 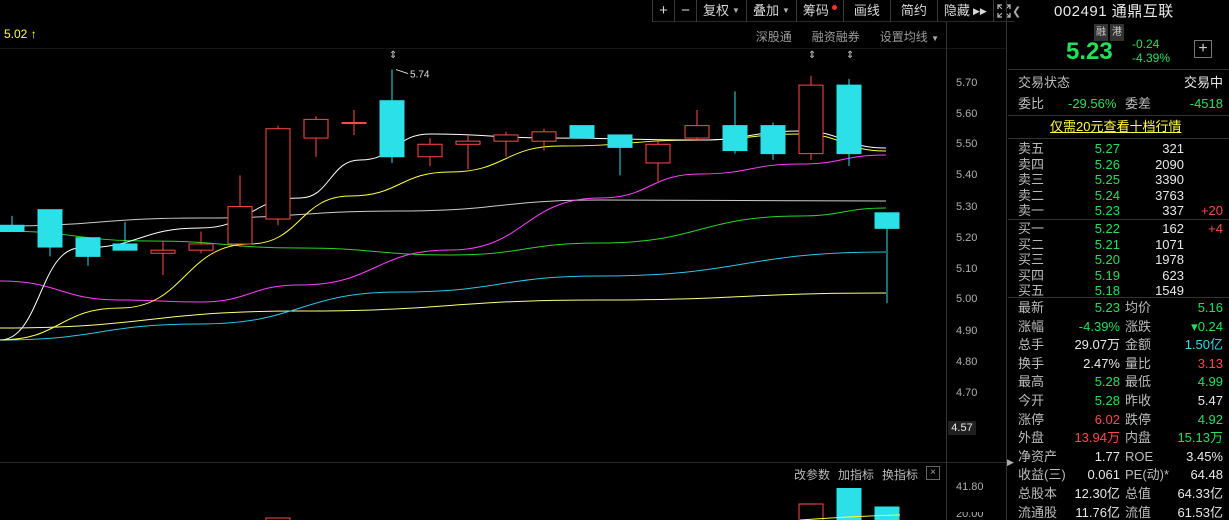 I want to click on stat-label: ROE, so click(x=1139, y=456).